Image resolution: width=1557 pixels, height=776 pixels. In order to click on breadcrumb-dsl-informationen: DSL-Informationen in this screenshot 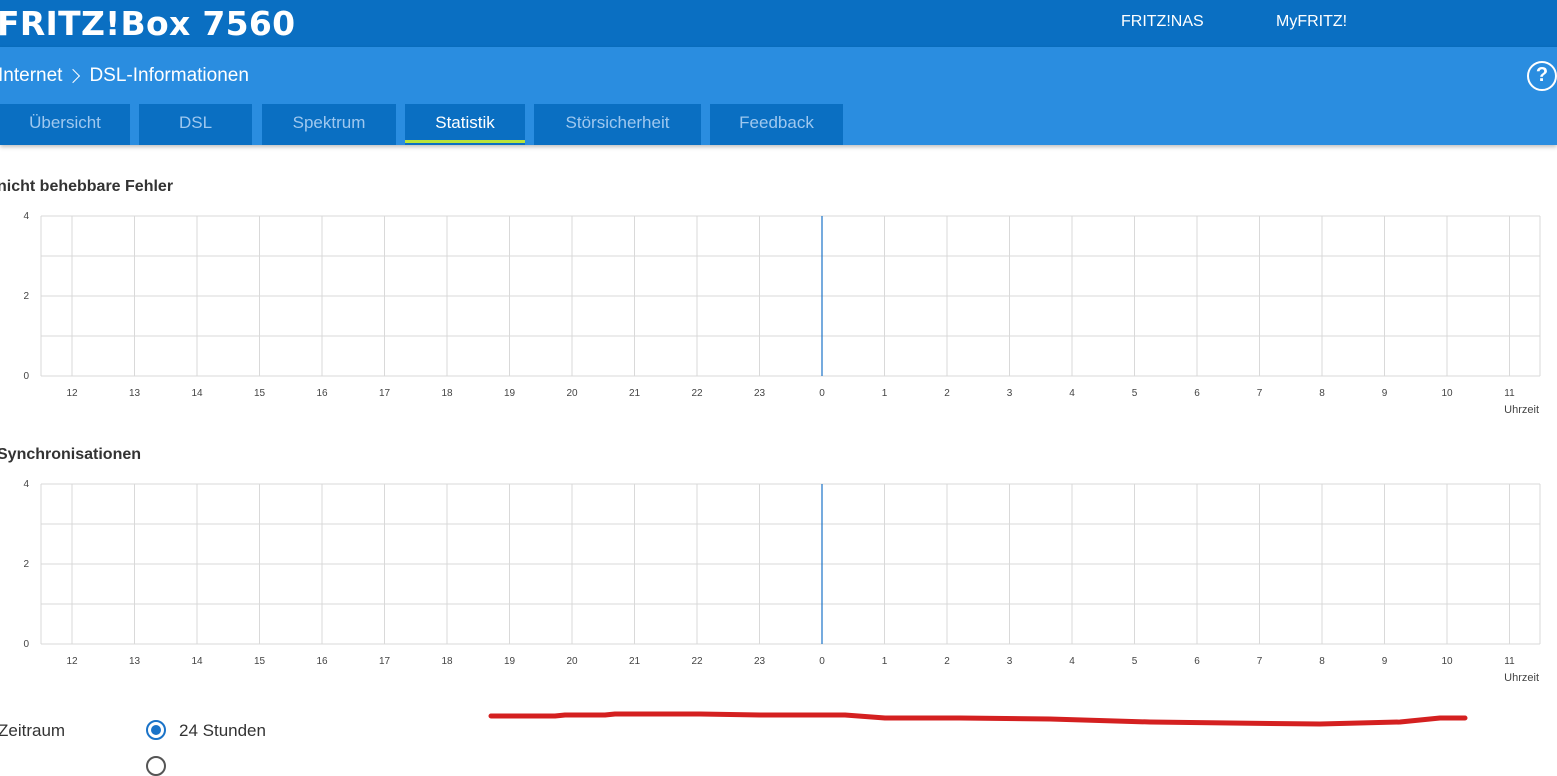, I will do `click(169, 75)`.